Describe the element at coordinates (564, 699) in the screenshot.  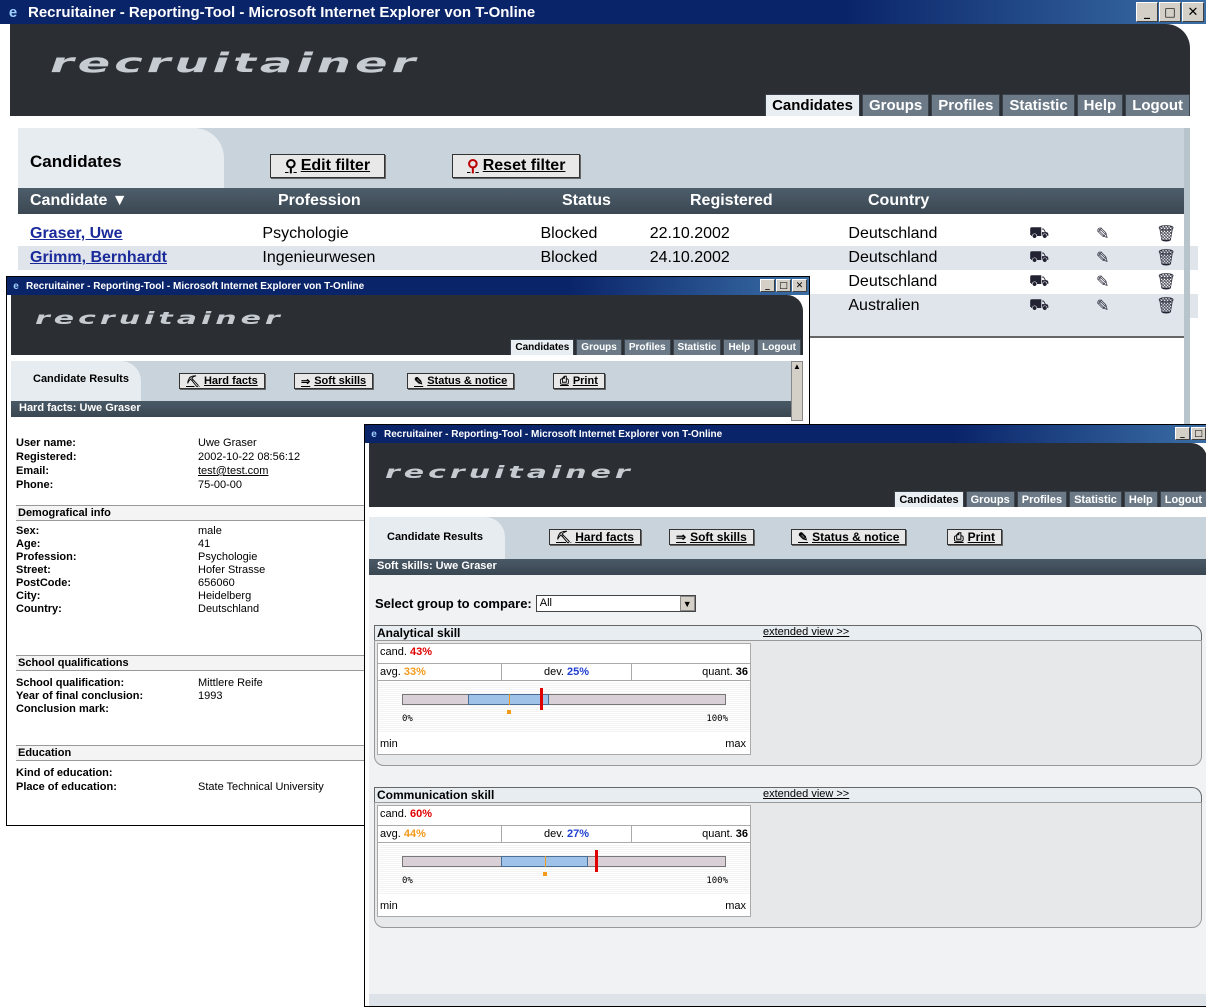
I see `bar-track` at that location.